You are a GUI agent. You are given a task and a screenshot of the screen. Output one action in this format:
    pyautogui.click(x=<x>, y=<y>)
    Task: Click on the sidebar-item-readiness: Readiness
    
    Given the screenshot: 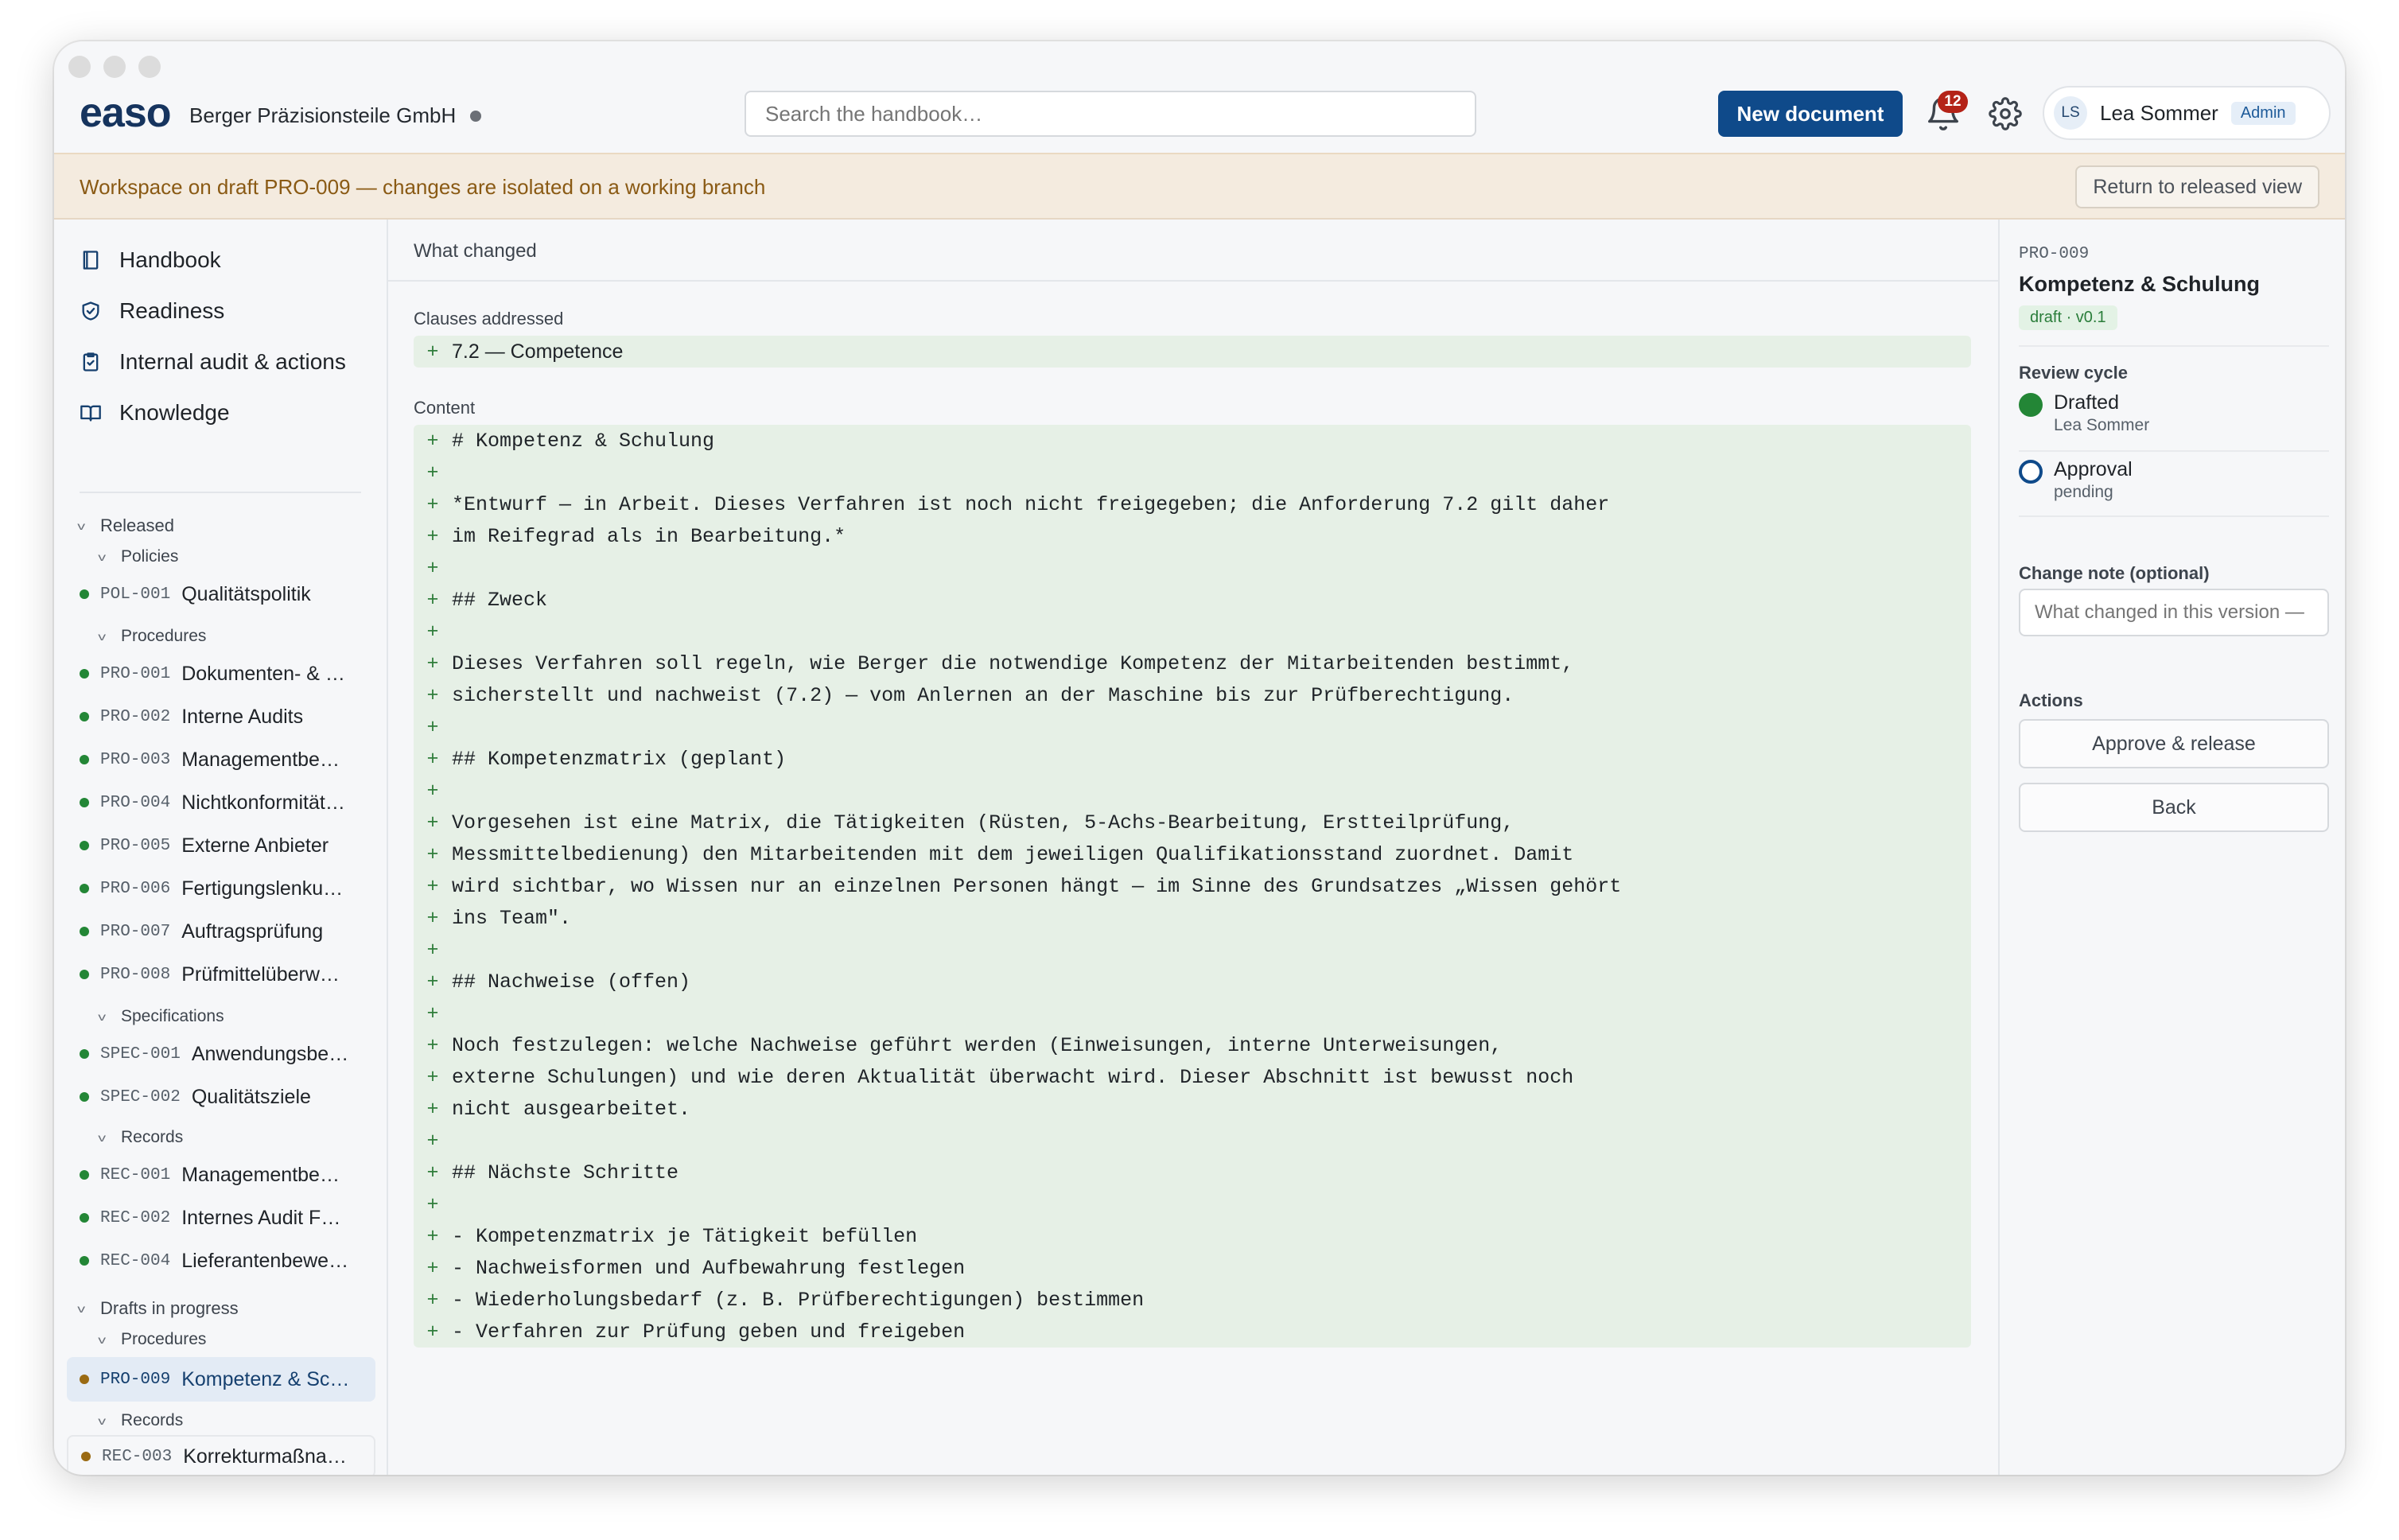 What is the action you would take?
    pyautogui.click(x=152, y=311)
    